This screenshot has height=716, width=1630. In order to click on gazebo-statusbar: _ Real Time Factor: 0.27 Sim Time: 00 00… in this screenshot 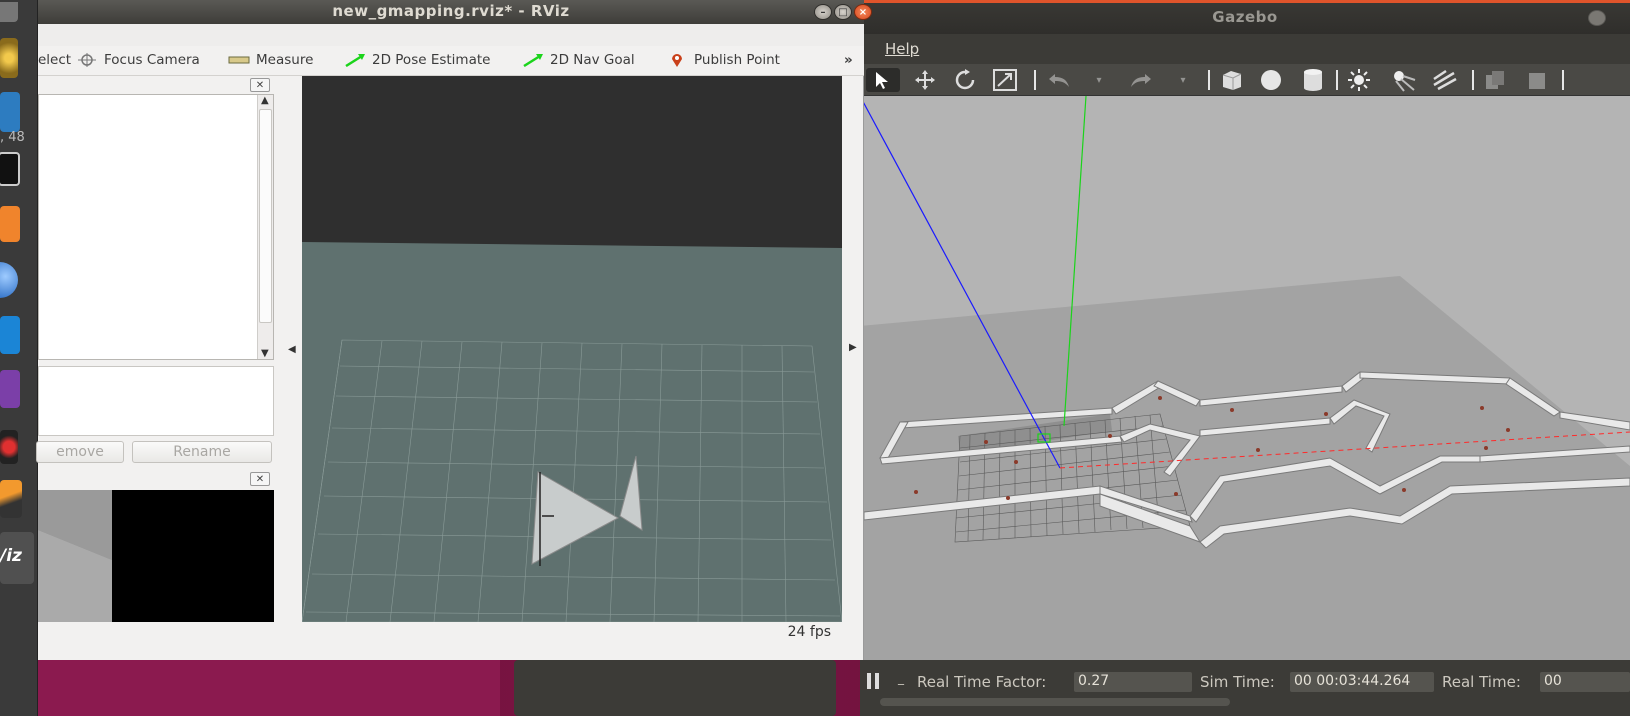, I will do `click(1245, 688)`.